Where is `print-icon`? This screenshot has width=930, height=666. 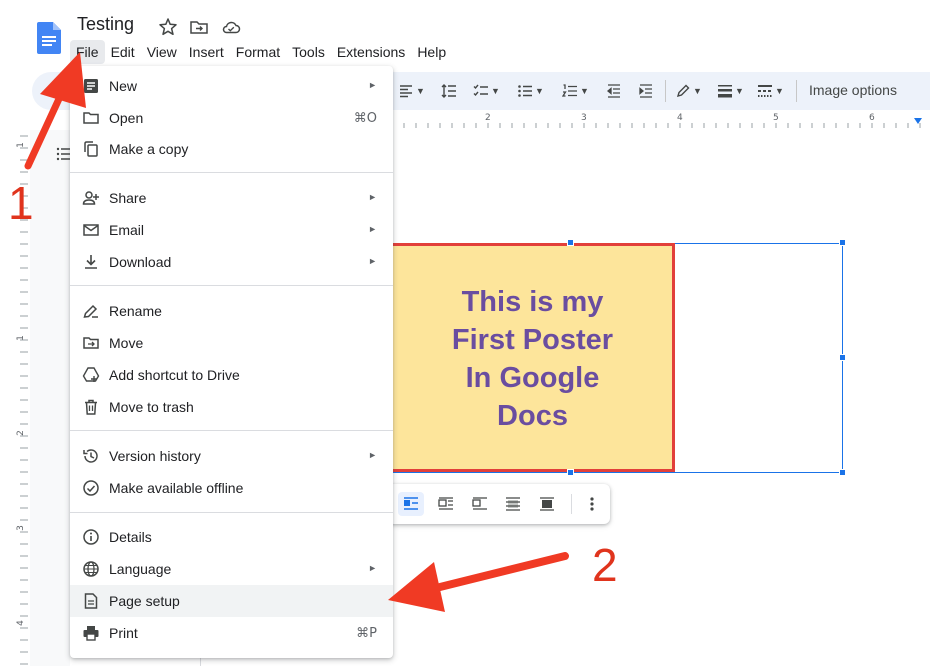 print-icon is located at coordinates (91, 633).